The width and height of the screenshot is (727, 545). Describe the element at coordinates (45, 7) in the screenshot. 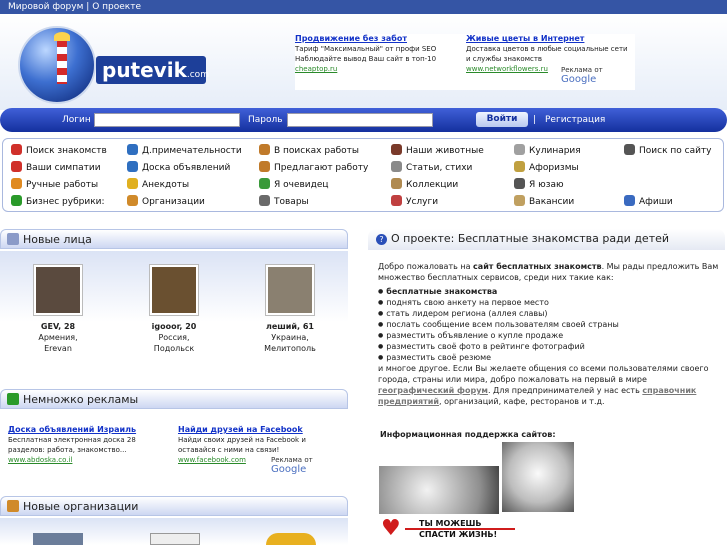

I see `world-forum-link: Мировой форум` at that location.